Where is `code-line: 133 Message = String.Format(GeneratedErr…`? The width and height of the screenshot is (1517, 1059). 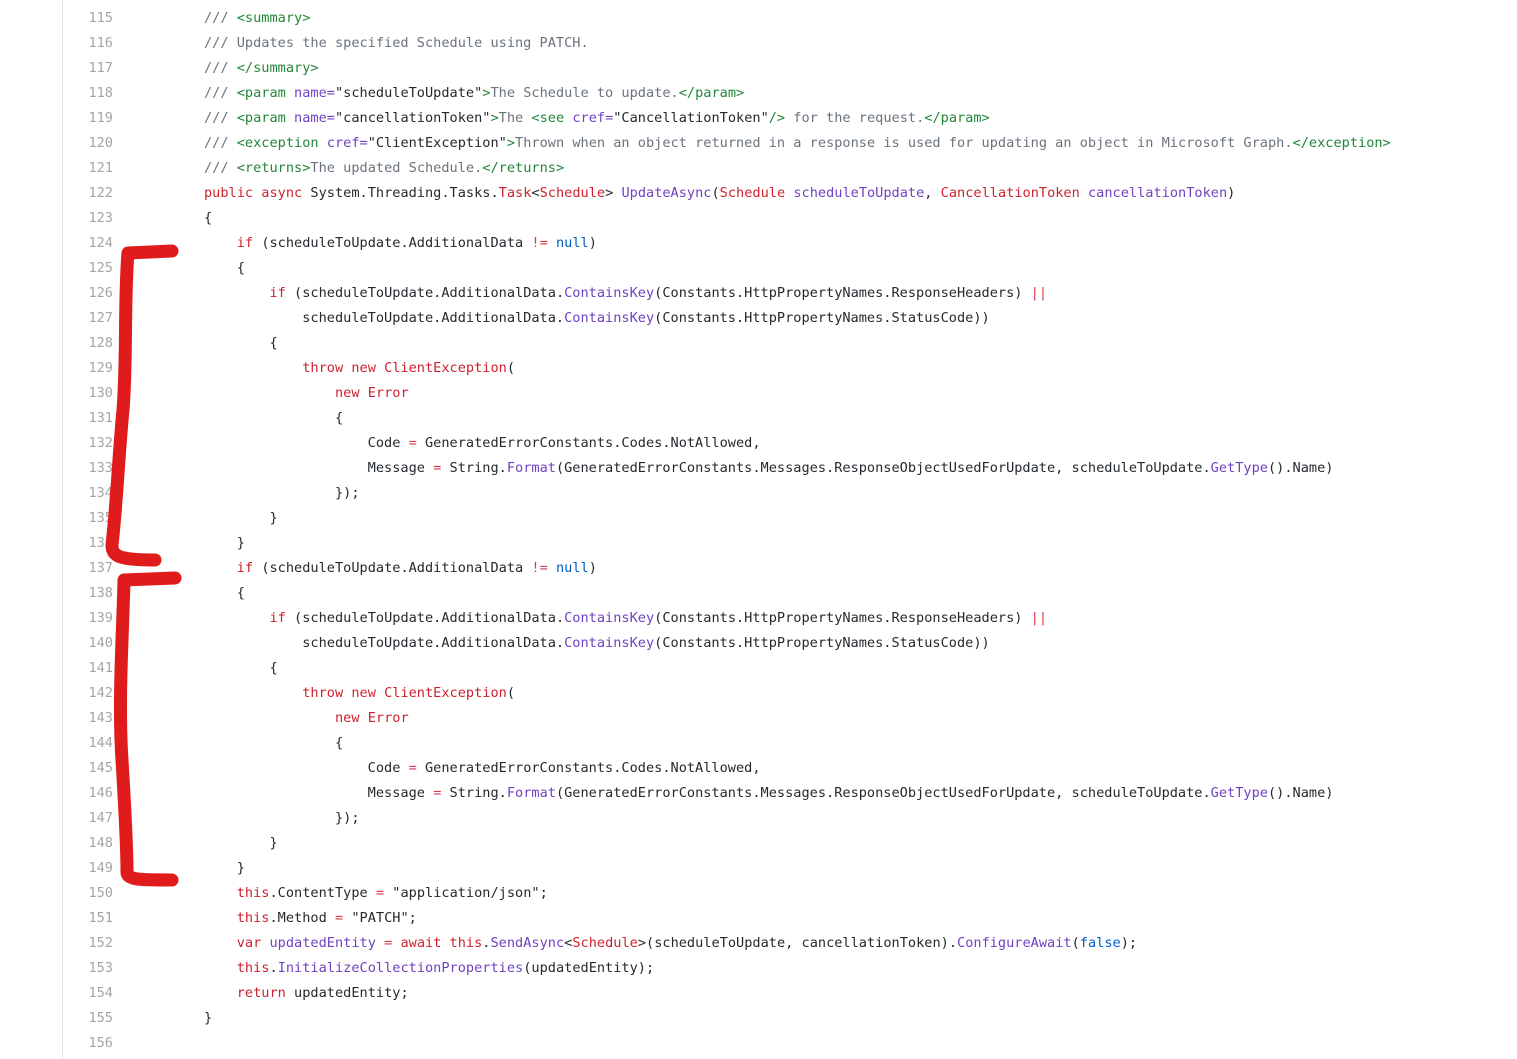 code-line: 133 Message = String.Format(GeneratedErr… is located at coordinates (758, 468).